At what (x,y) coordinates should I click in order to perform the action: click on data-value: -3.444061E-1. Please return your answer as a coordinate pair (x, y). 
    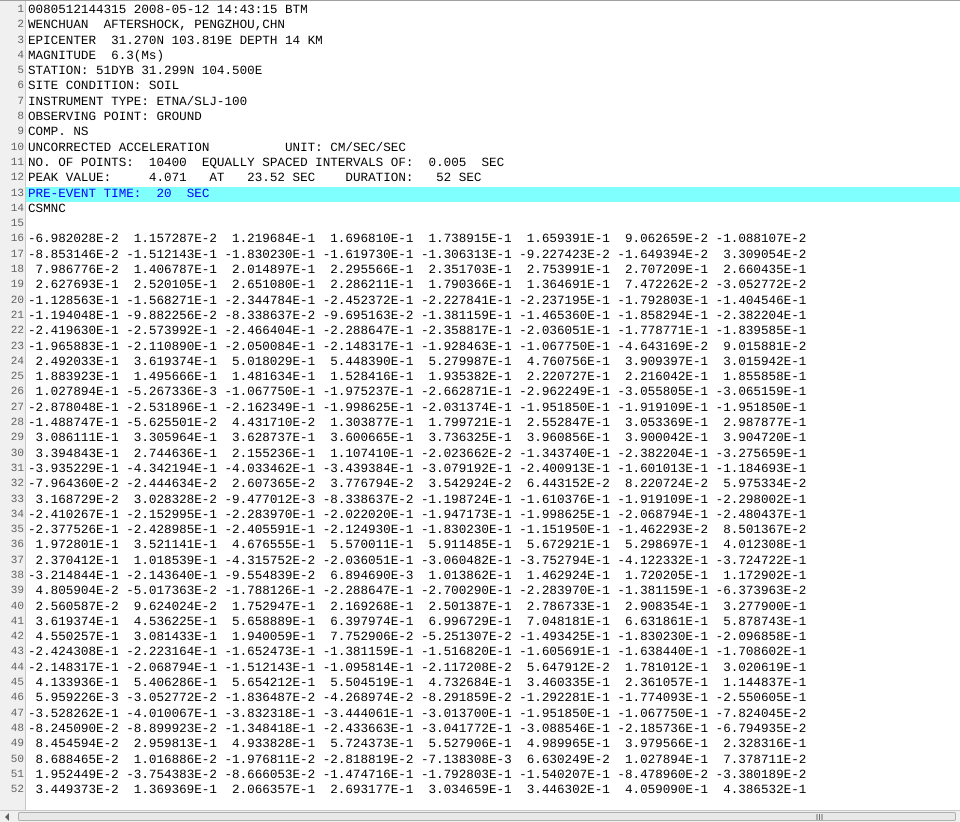
    Looking at the image, I should click on (368, 714).